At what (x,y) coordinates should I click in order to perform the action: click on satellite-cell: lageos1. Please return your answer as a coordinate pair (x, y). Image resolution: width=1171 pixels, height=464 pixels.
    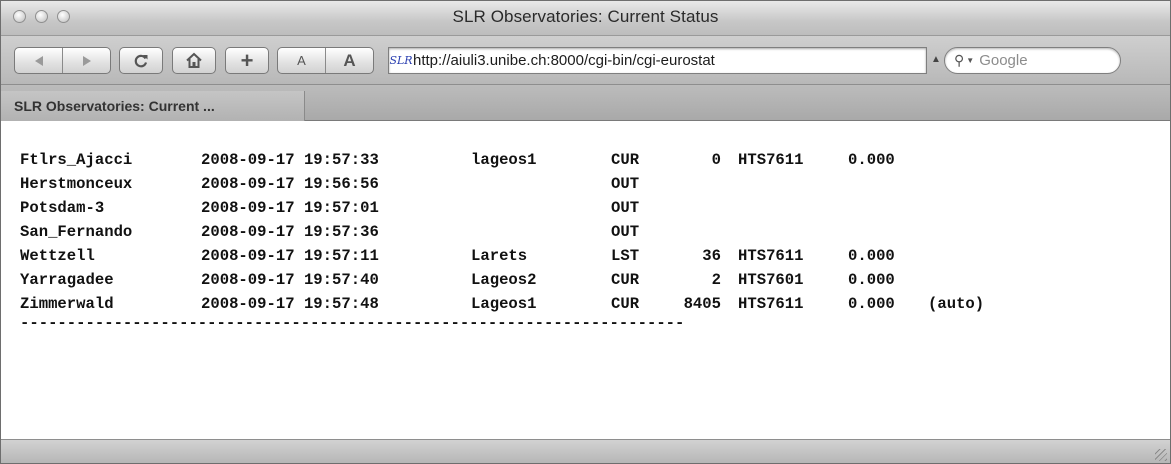
    Looking at the image, I should click on (504, 160).